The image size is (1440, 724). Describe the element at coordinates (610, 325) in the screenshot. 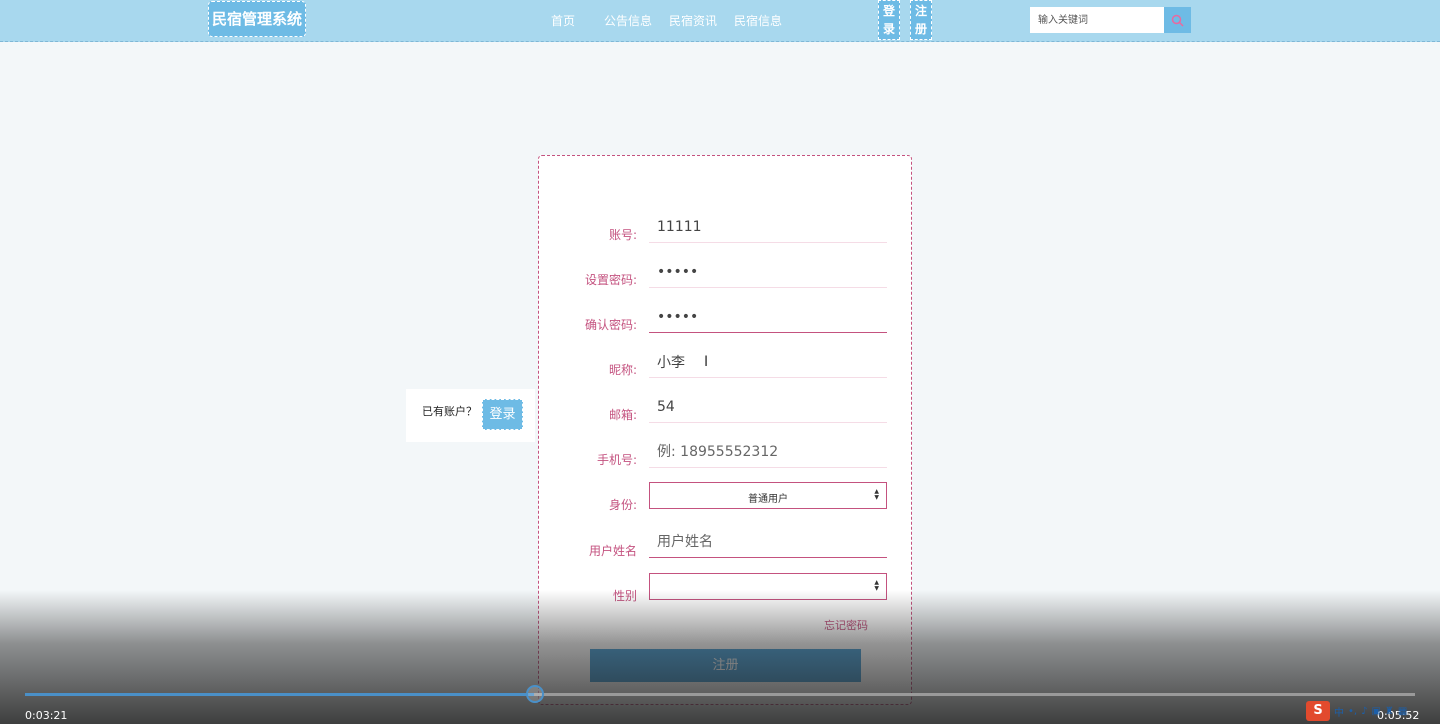

I see `confirm-password-label: 确认密码:` at that location.